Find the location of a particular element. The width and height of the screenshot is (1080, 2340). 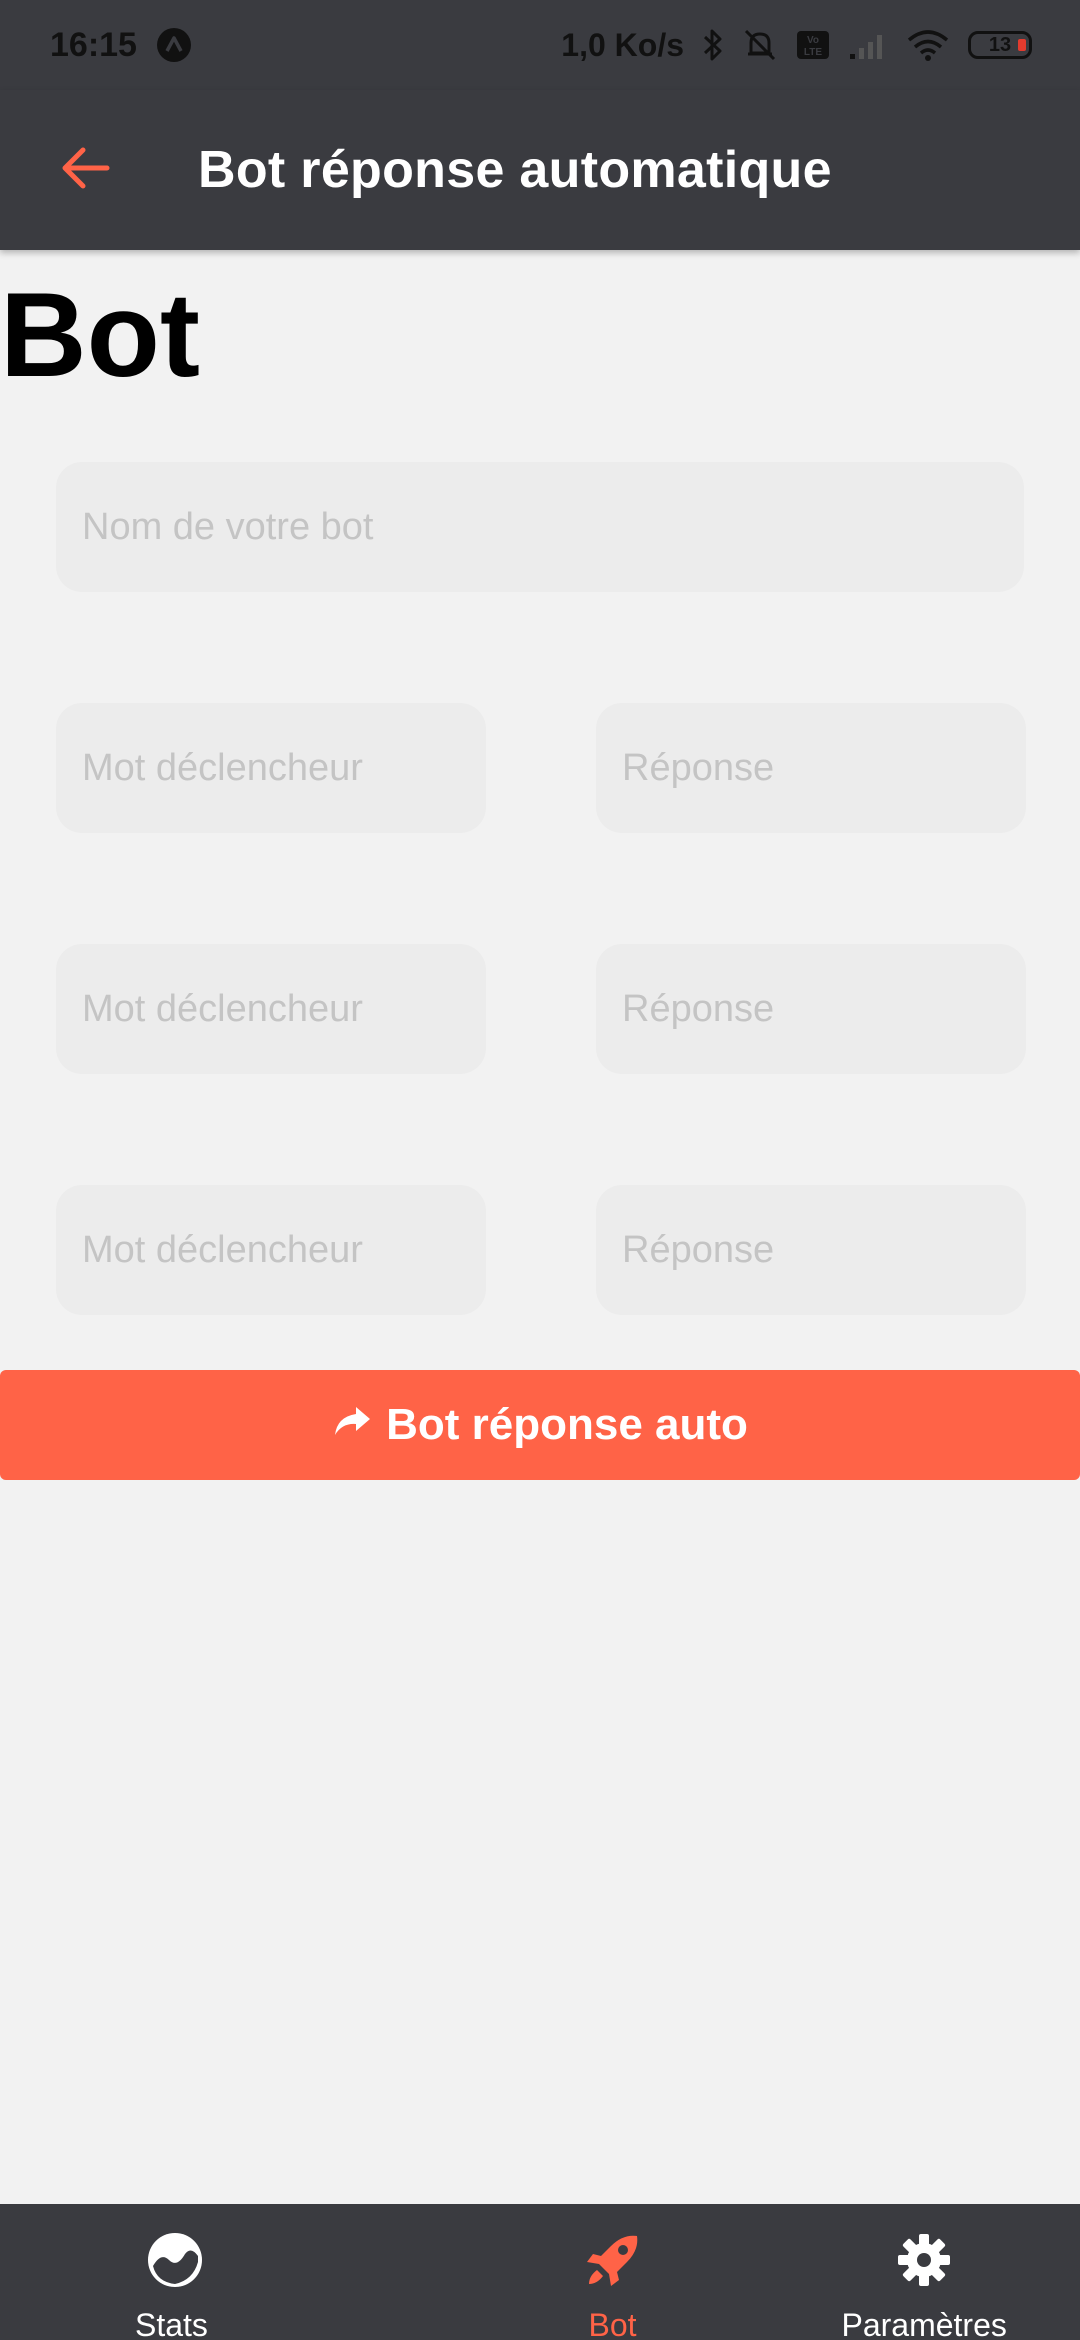

wifi-icon is located at coordinates (928, 45).